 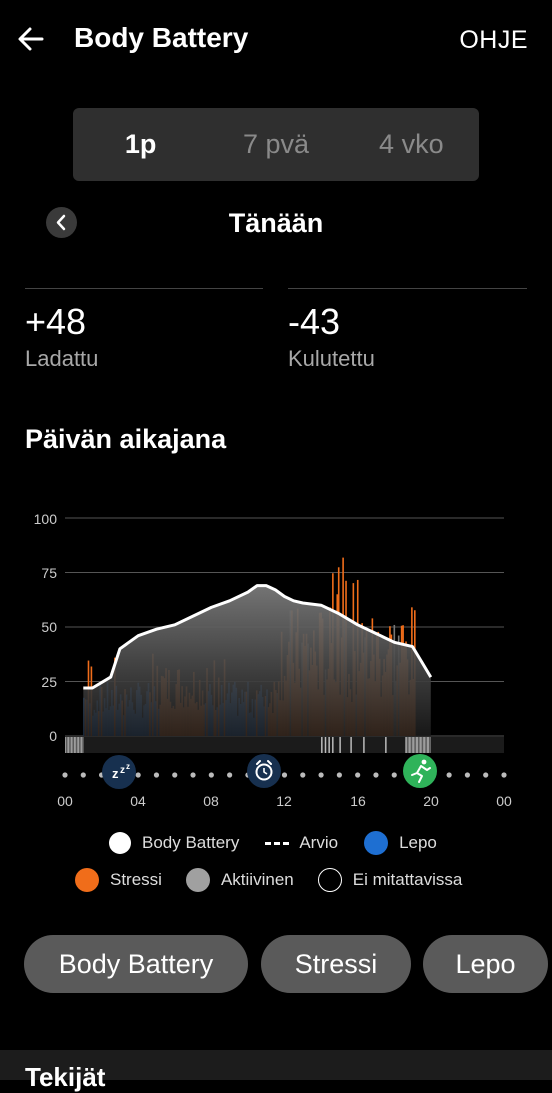 What do you see at coordinates (277, 843) in the screenshot?
I see `dashed-line-icon` at bounding box center [277, 843].